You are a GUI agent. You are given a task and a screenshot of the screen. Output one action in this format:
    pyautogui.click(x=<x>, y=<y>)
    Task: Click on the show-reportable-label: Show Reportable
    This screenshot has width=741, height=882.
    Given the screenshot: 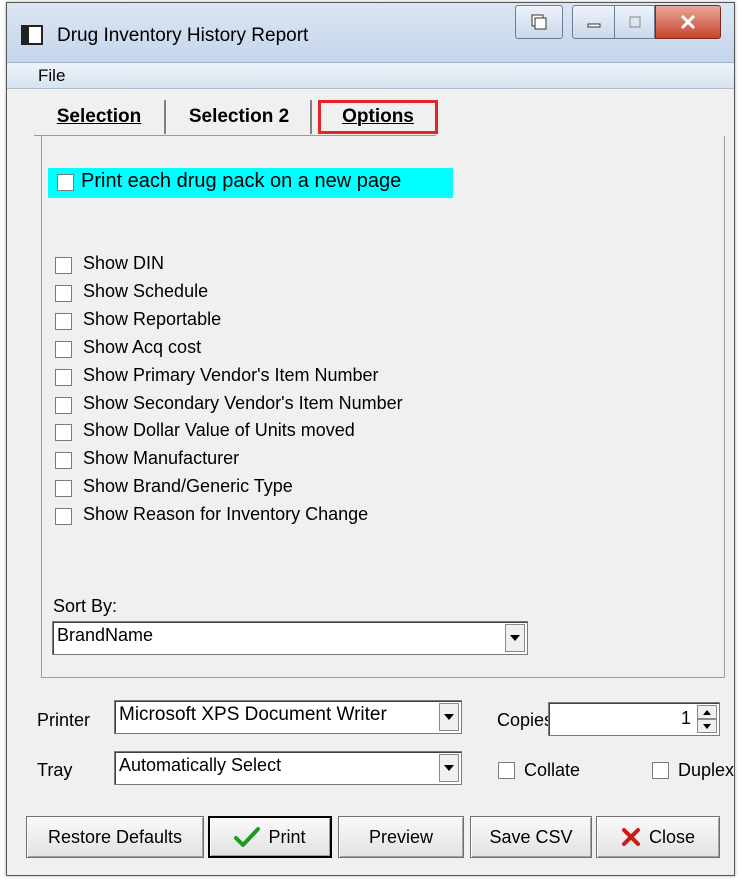 What is the action you would take?
    pyautogui.click(x=152, y=319)
    